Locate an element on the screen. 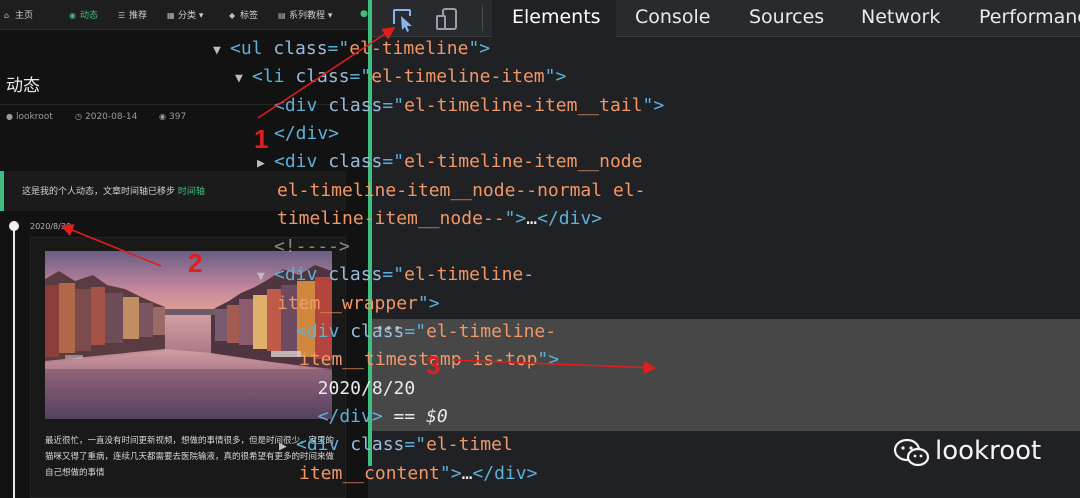 Image resolution: width=1080 pixels, height=498 pixels. dom-token: item__wrapper is located at coordinates (347, 303).